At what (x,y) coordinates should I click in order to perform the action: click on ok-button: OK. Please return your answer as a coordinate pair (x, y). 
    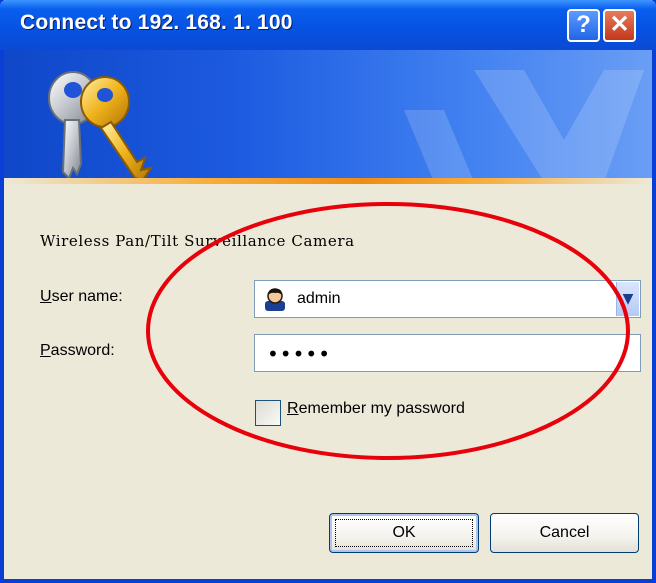
    Looking at the image, I should click on (404, 533).